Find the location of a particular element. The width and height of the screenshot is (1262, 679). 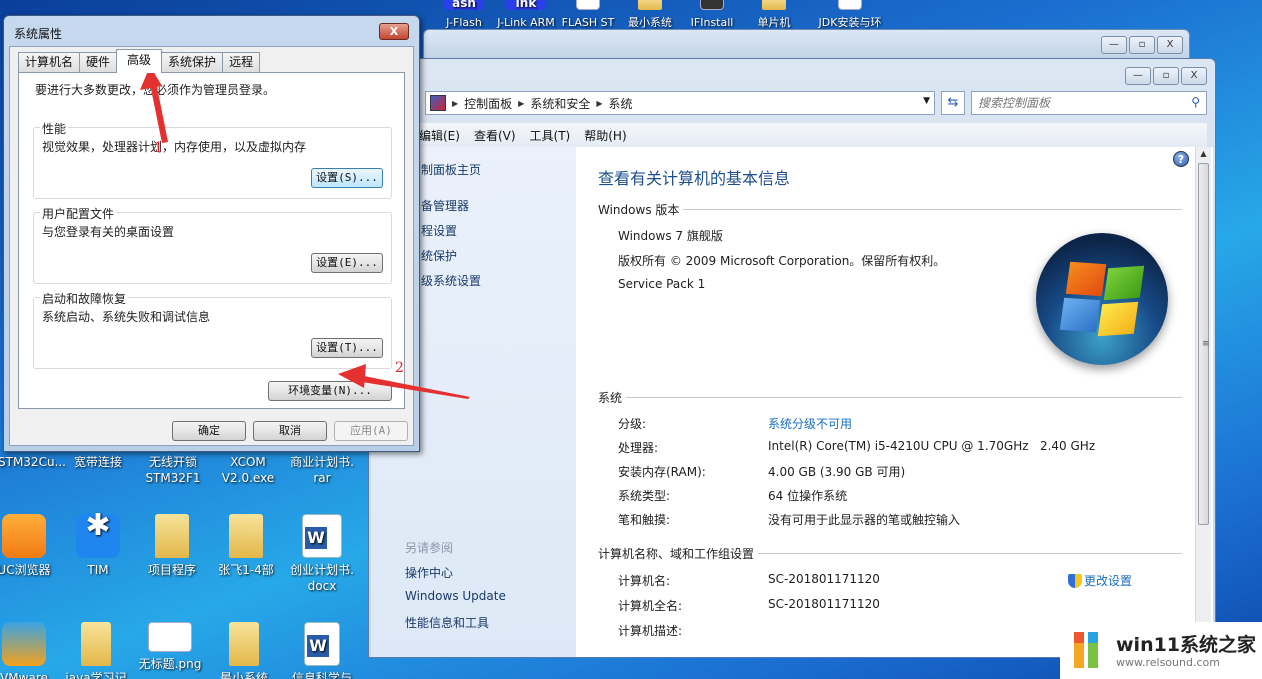

desktop-icon-uc-browser: UC浏览器 is located at coordinates (32, 546).